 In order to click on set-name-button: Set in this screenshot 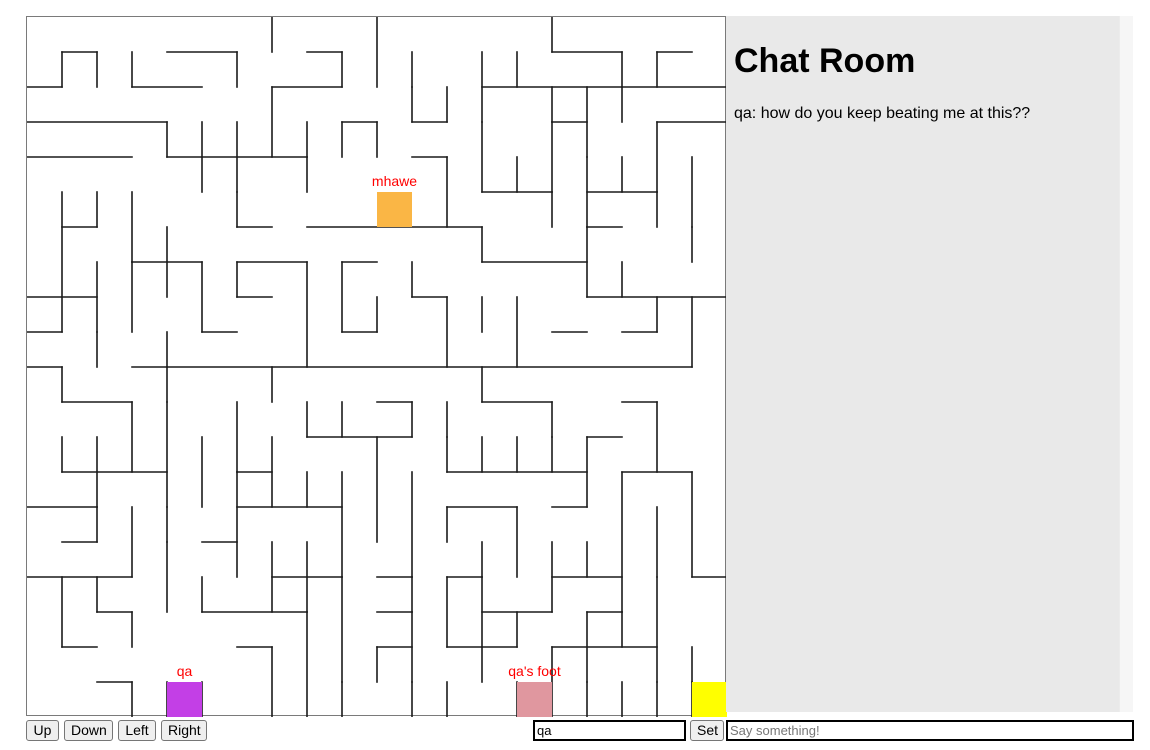, I will do `click(707, 730)`.